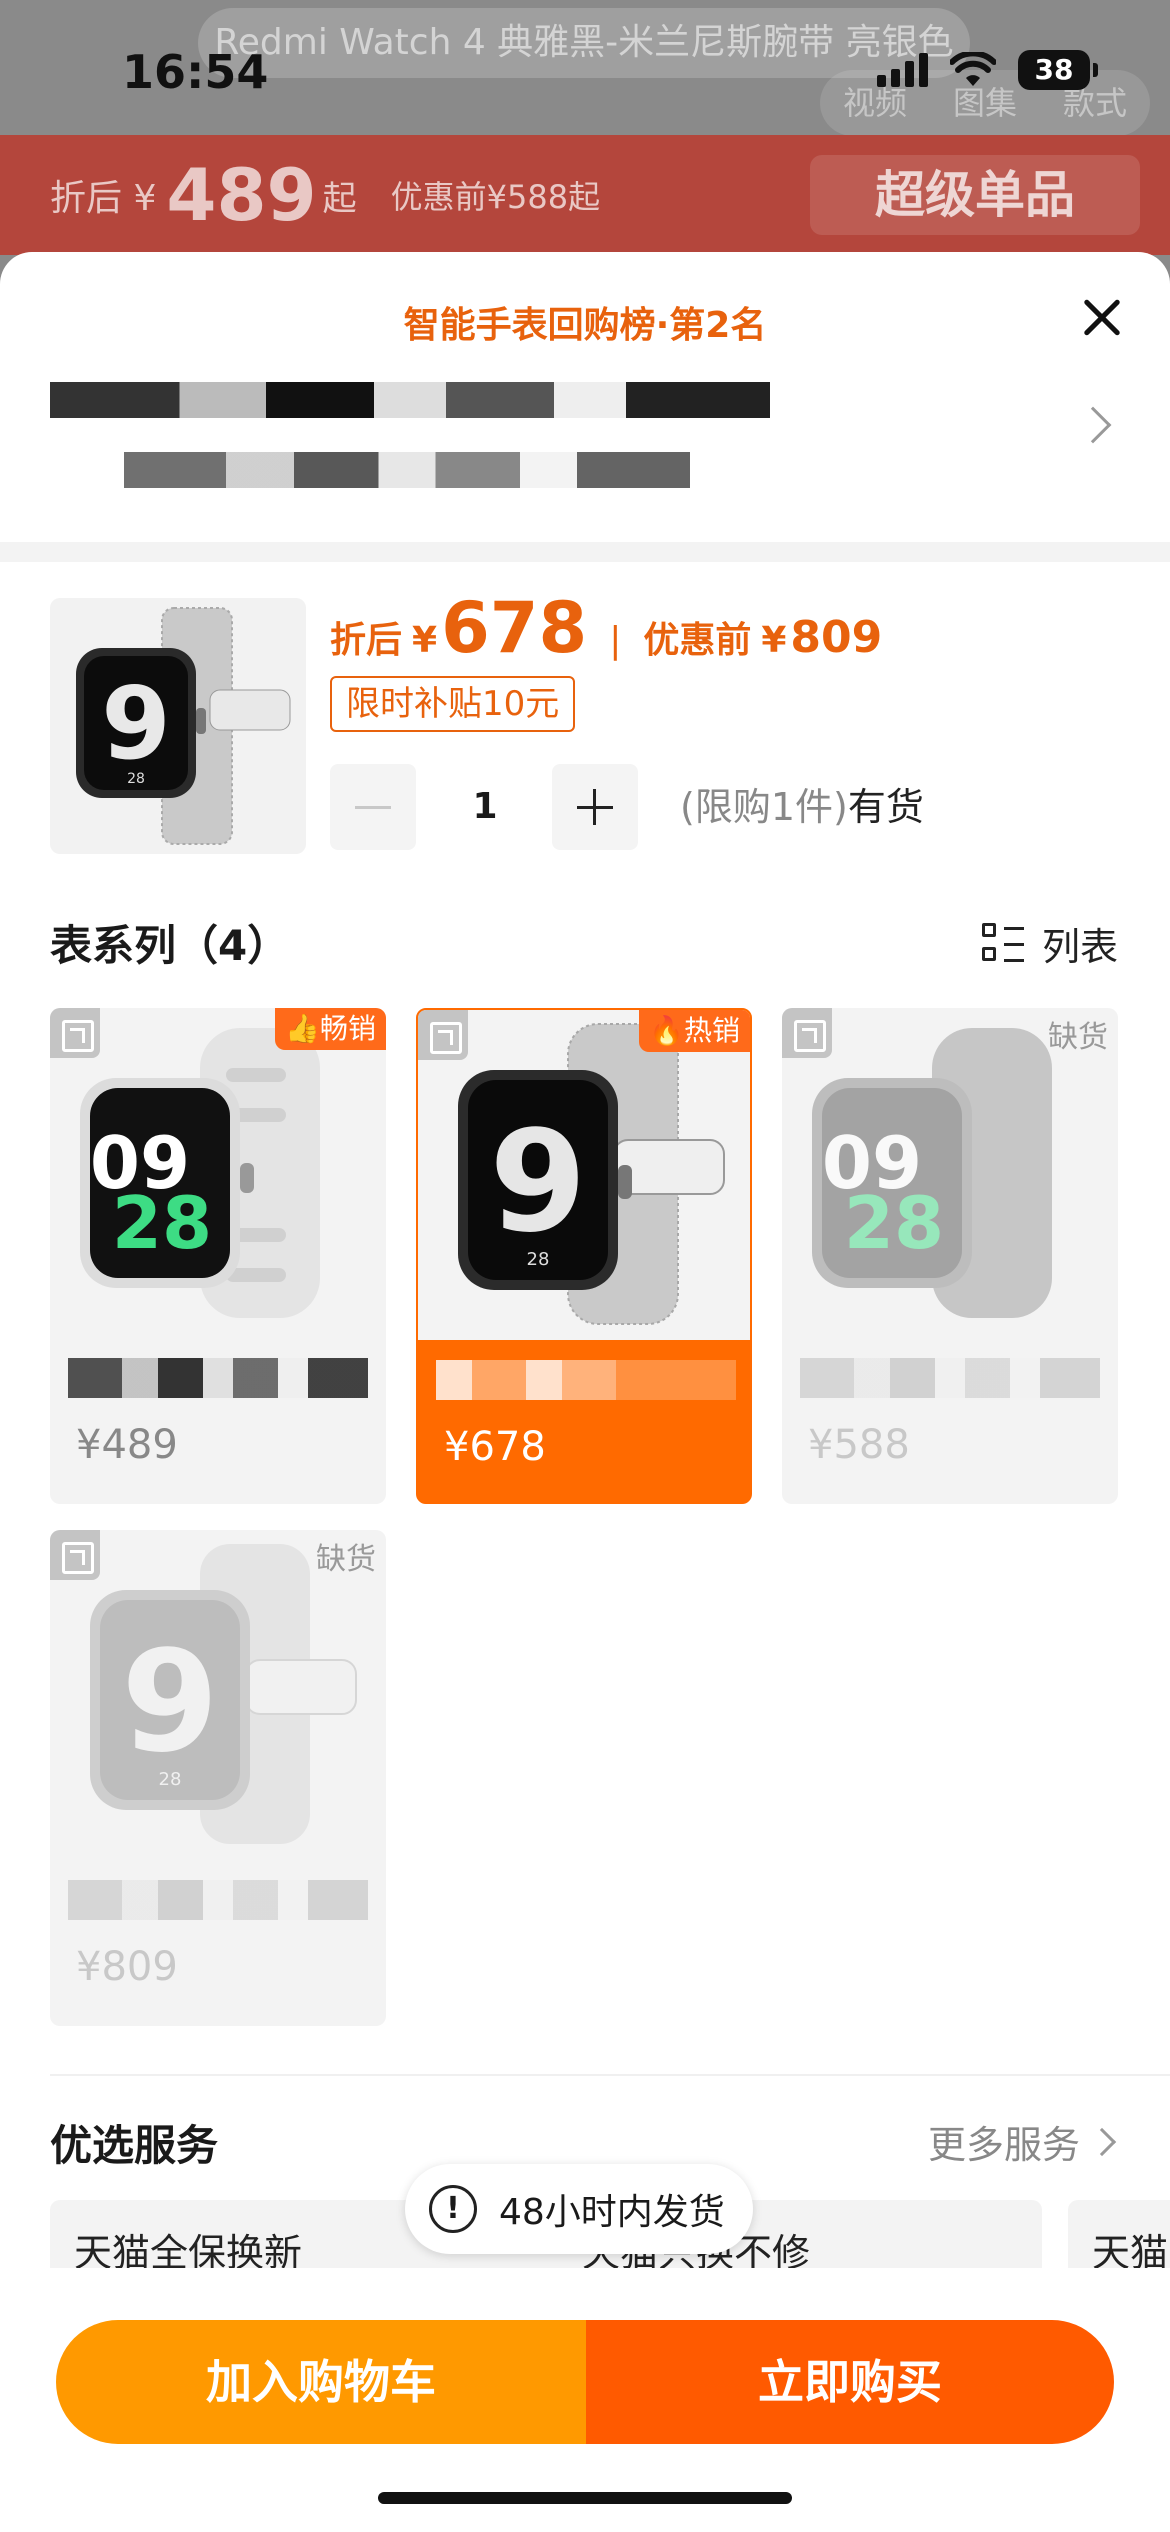 The width and height of the screenshot is (1170, 2532). What do you see at coordinates (178, 726) in the screenshot?
I see `product-thumbnail: 9 28` at bounding box center [178, 726].